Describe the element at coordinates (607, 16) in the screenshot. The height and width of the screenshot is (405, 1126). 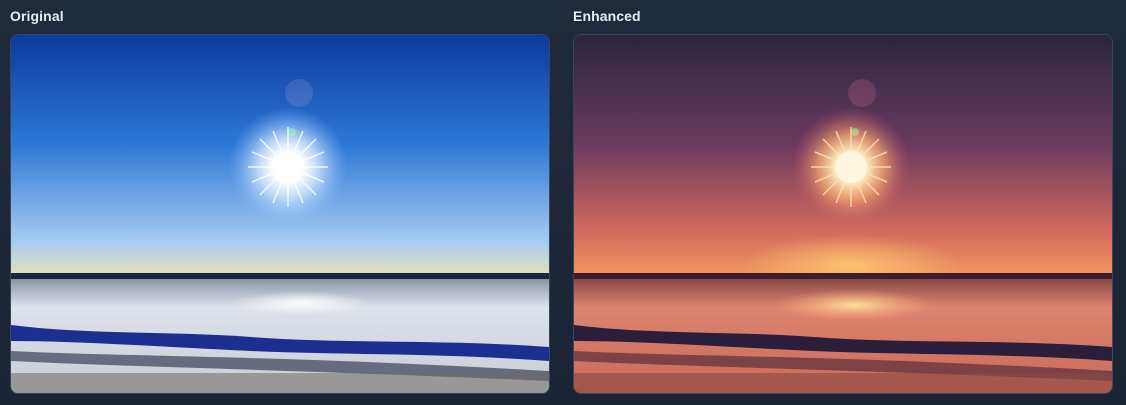
I see `enhanced-title: Enhanced` at that location.